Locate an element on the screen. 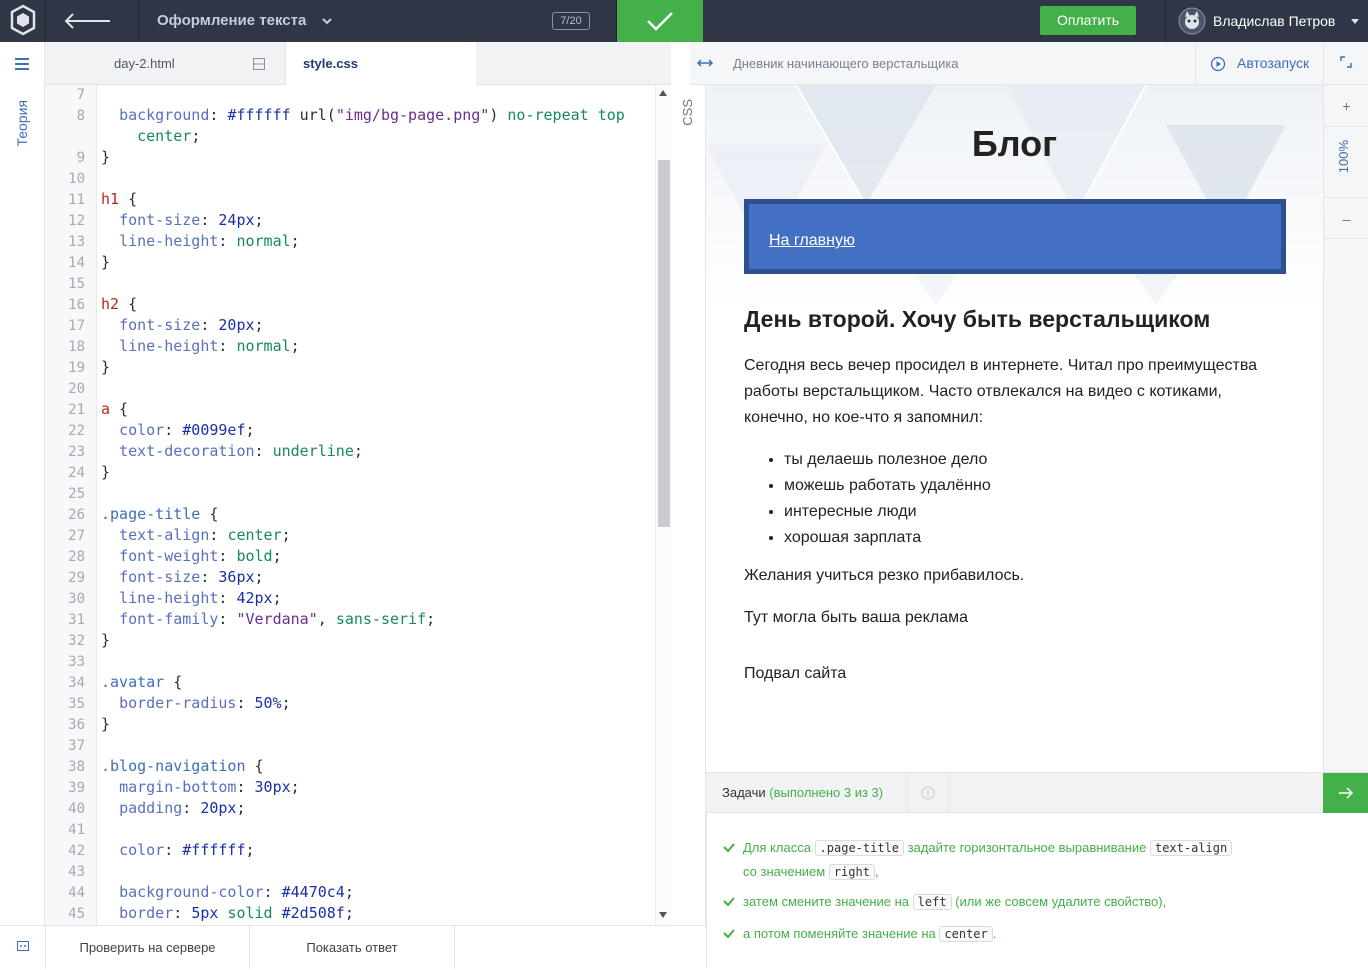 The image size is (1368, 970). line-number: 25 is located at coordinates (76, 494).